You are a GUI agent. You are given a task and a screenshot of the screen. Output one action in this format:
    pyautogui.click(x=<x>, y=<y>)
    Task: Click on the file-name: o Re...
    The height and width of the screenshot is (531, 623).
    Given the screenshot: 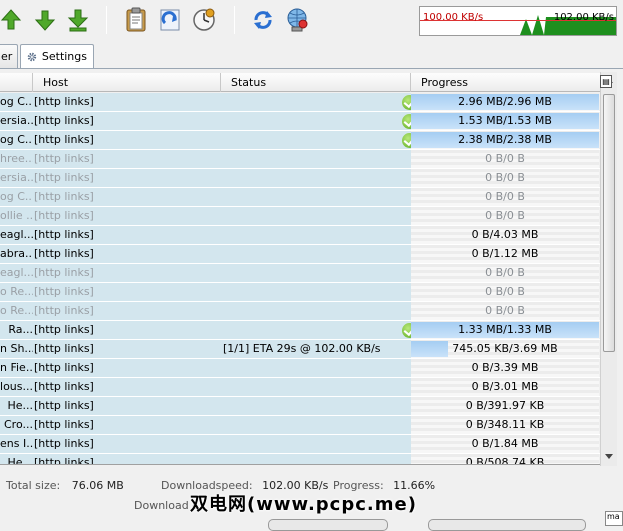 What is the action you would take?
    pyautogui.click(x=16, y=311)
    